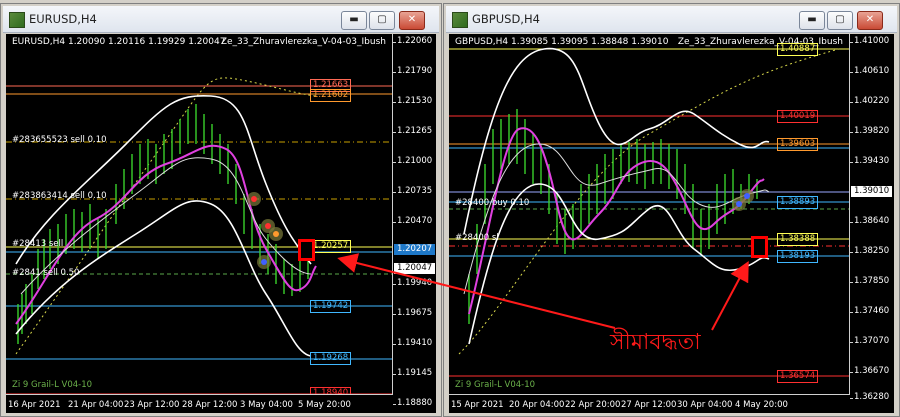  What do you see at coordinates (869, 341) in the screenshot?
I see `y-tick: 1.37070` at bounding box center [869, 341].